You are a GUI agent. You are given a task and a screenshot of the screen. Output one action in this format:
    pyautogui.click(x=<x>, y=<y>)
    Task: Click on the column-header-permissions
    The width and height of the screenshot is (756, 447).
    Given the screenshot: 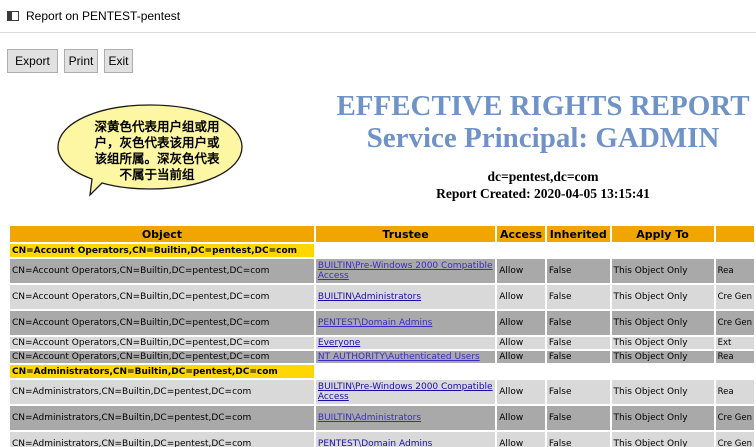 What is the action you would take?
    pyautogui.click(x=734, y=234)
    